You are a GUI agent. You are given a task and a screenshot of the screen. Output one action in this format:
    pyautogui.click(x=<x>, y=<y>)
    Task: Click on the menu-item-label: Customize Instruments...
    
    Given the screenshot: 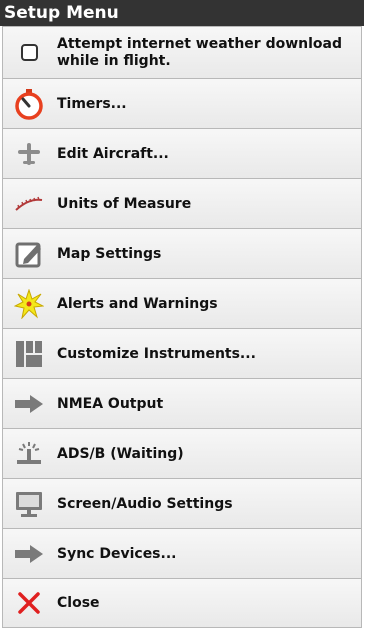 What is the action you would take?
    pyautogui.click(x=156, y=353)
    